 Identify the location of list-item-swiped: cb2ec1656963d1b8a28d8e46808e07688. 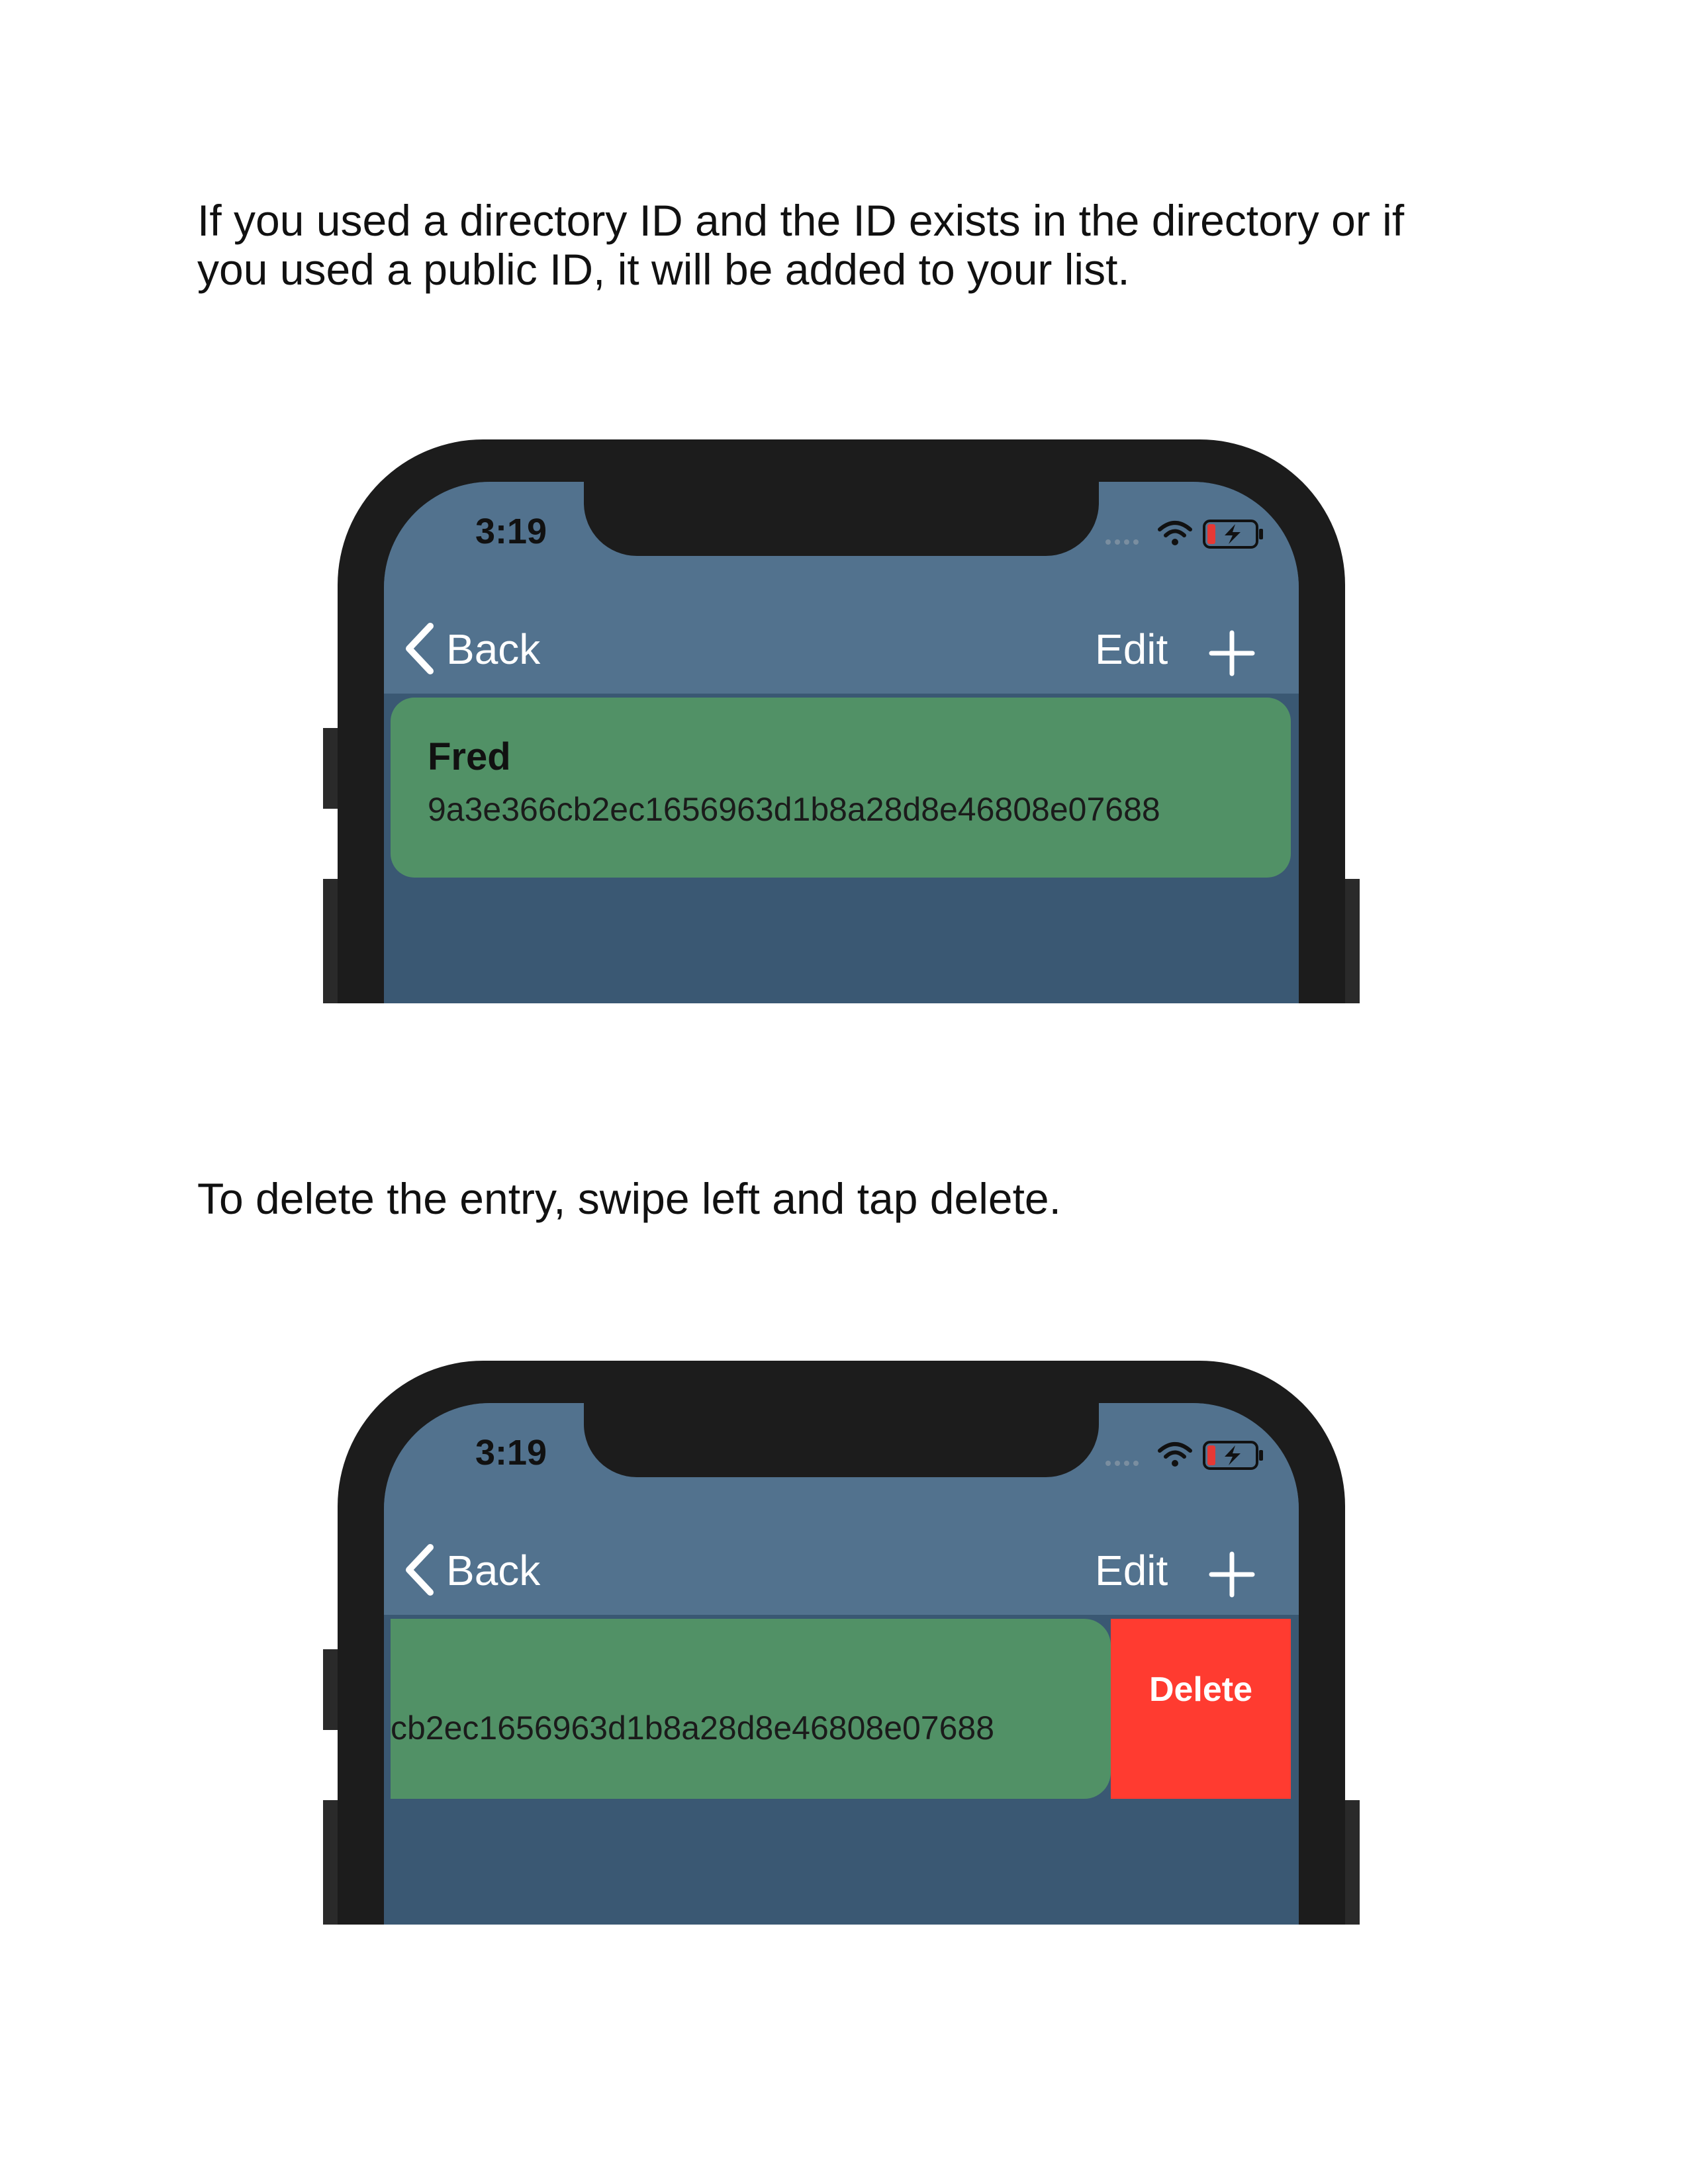
(751, 1709).